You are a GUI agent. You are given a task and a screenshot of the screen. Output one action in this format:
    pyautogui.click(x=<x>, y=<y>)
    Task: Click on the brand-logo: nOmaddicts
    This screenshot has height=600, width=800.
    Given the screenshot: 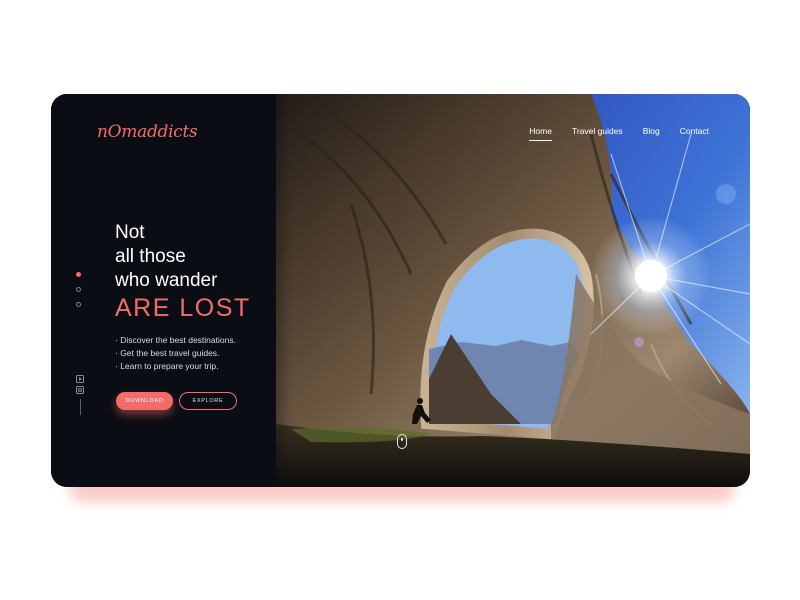 What is the action you would take?
    pyautogui.click(x=147, y=132)
    